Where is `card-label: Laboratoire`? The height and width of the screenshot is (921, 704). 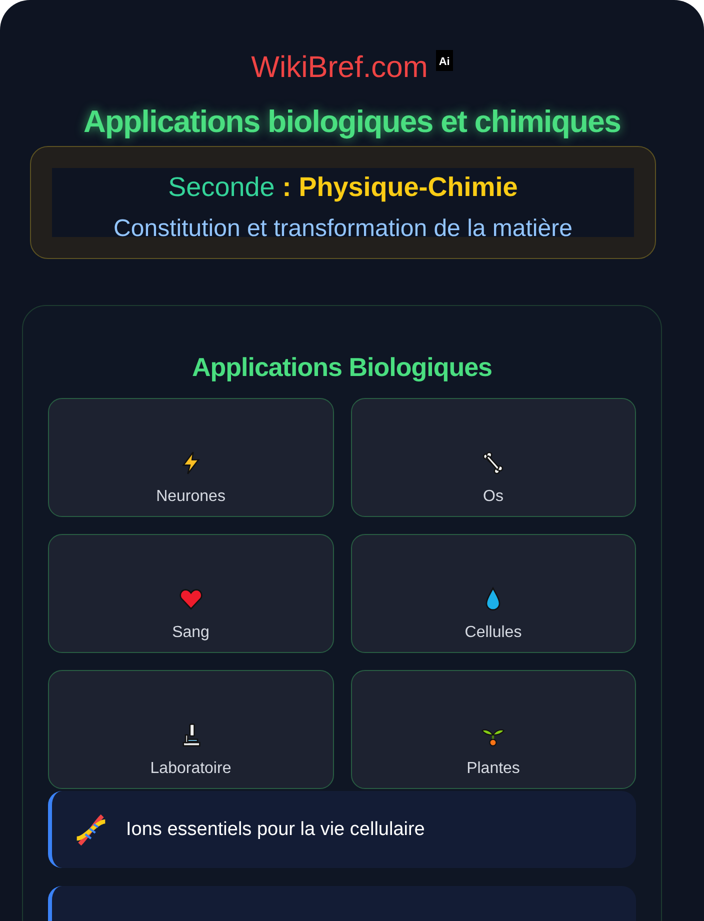
card-label: Laboratoire is located at coordinates (191, 769).